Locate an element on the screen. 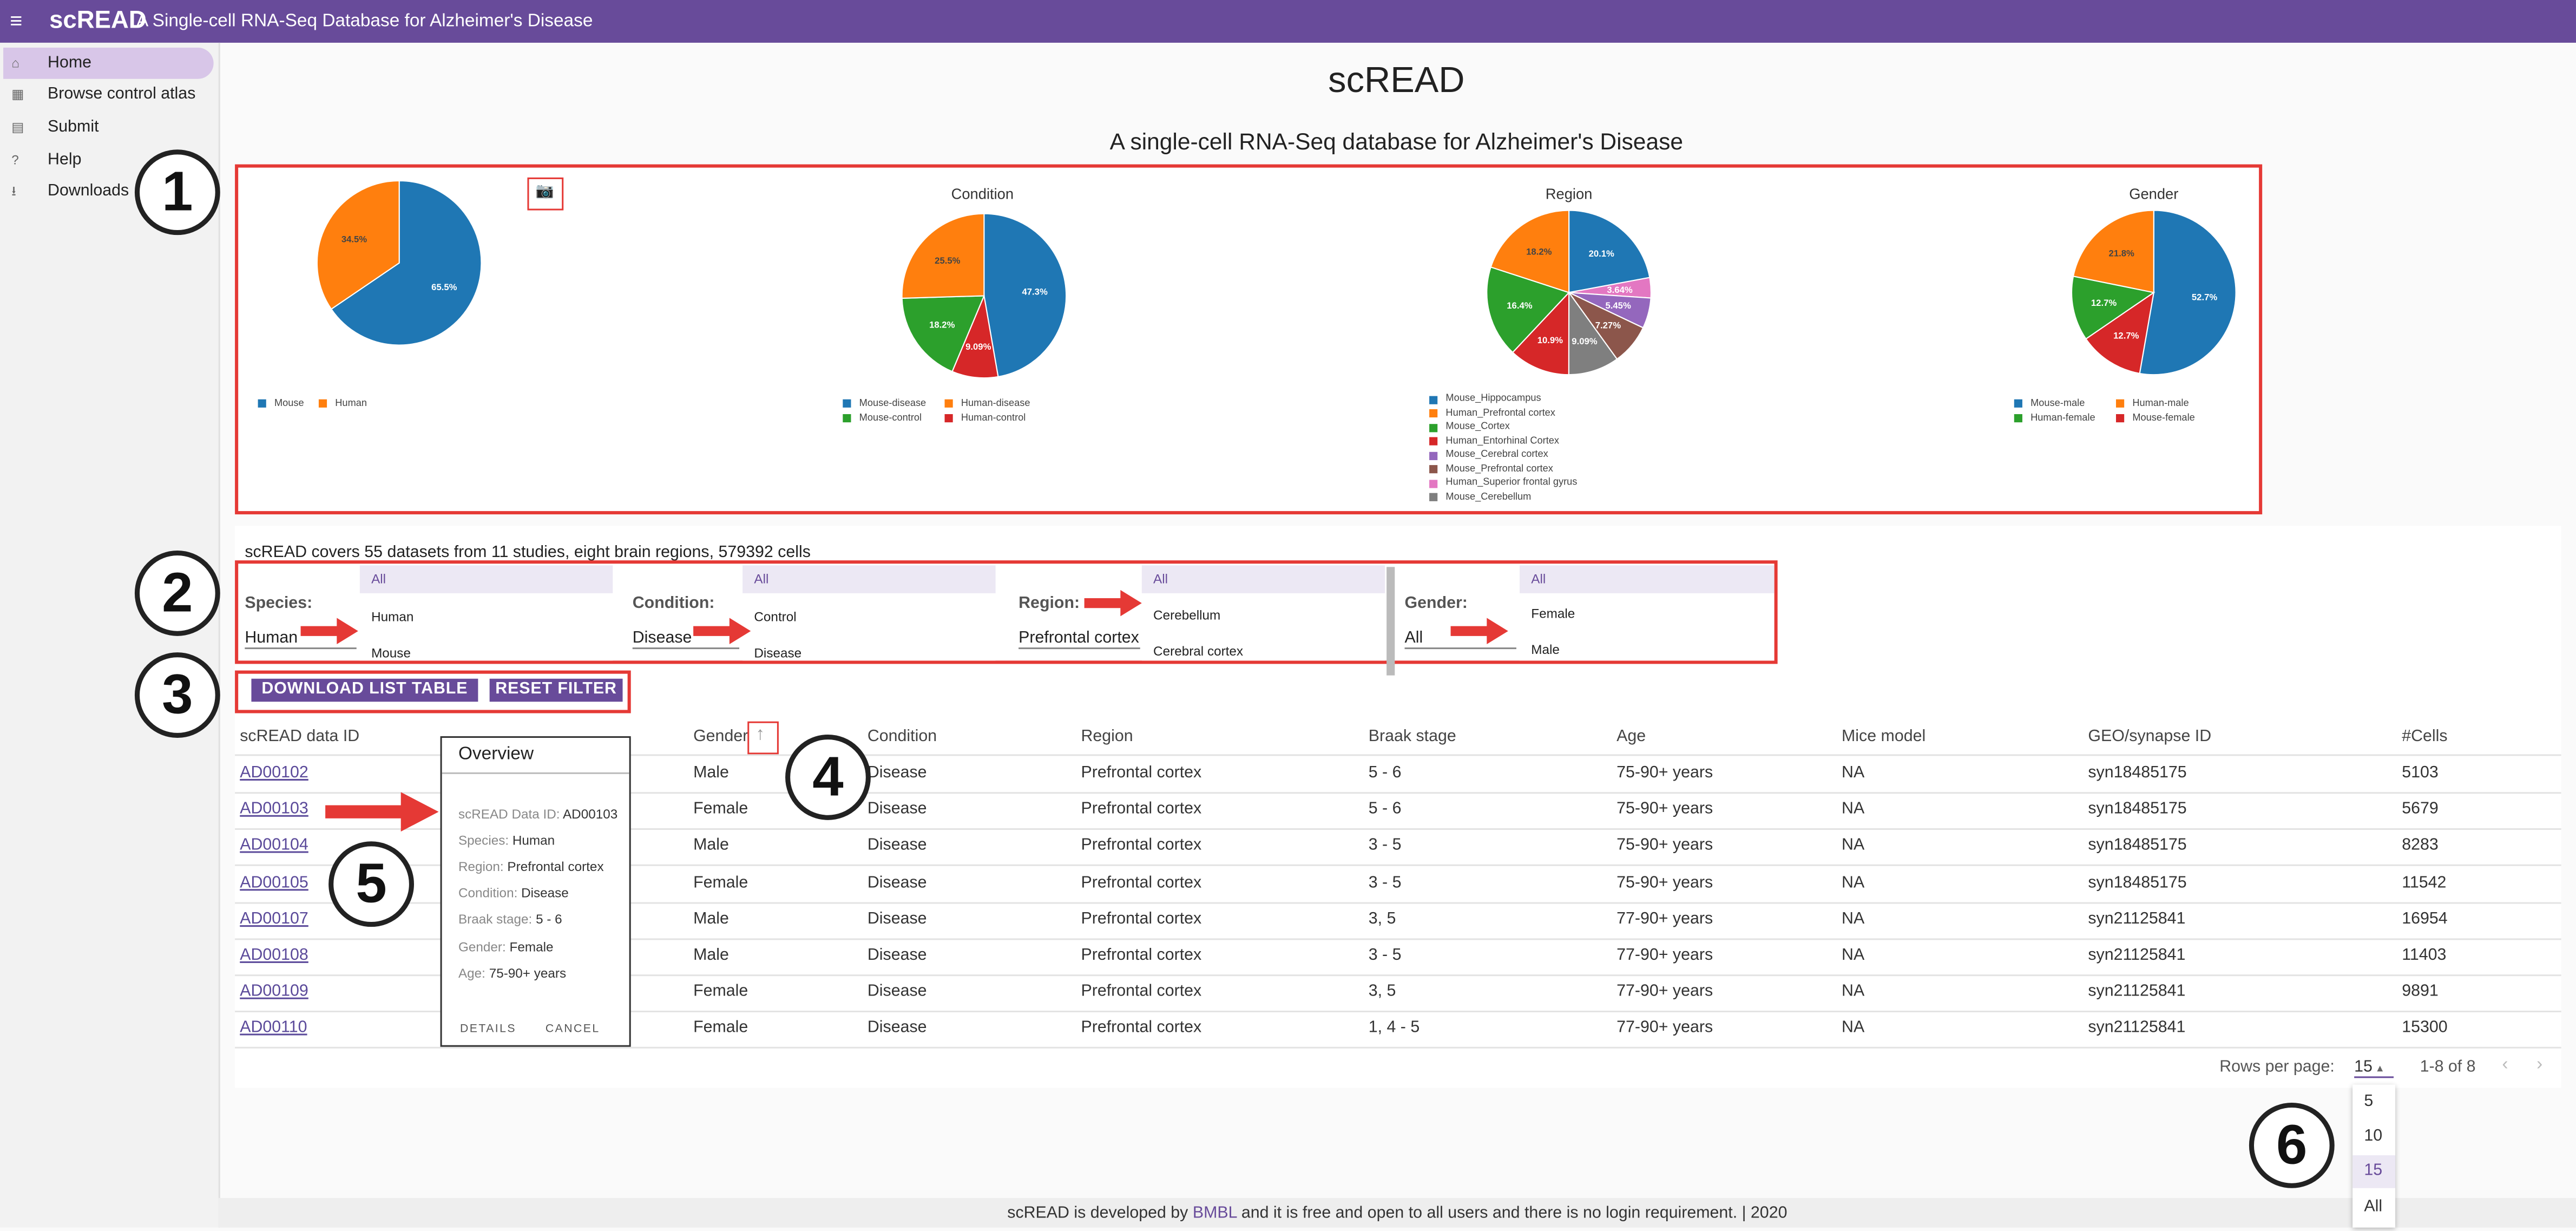 The image size is (2576, 1231). column-header-id: scREAD data ID is located at coordinates (299, 737).